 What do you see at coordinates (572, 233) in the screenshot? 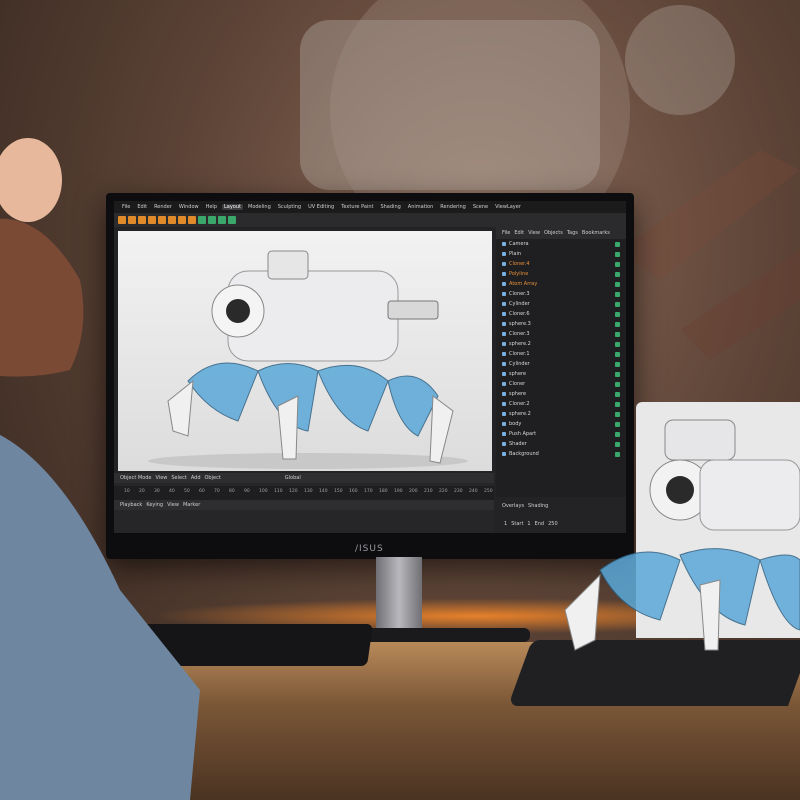
I see `outliner-tab: Tags` at bounding box center [572, 233].